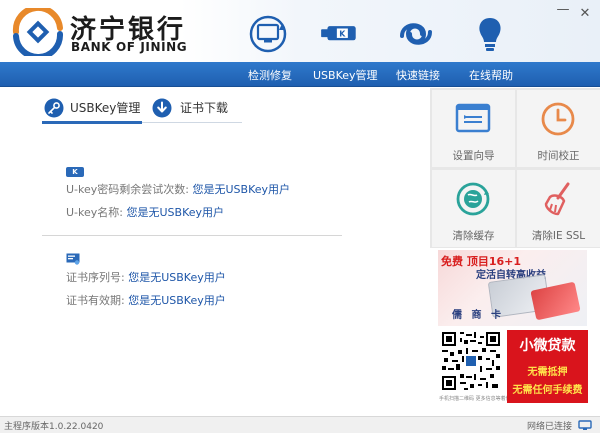 The height and width of the screenshot is (433, 600). I want to click on broom-icon, so click(557, 199).